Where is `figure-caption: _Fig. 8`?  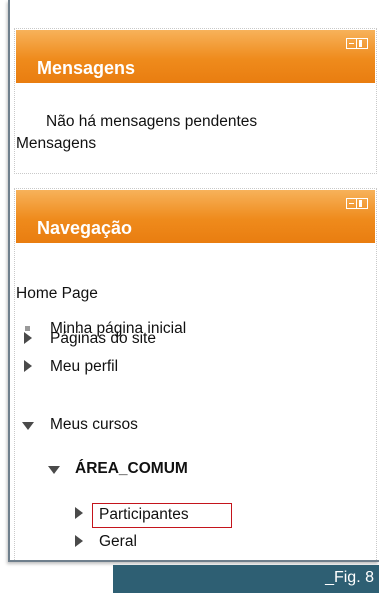 figure-caption: _Fig. 8 is located at coordinates (349, 577).